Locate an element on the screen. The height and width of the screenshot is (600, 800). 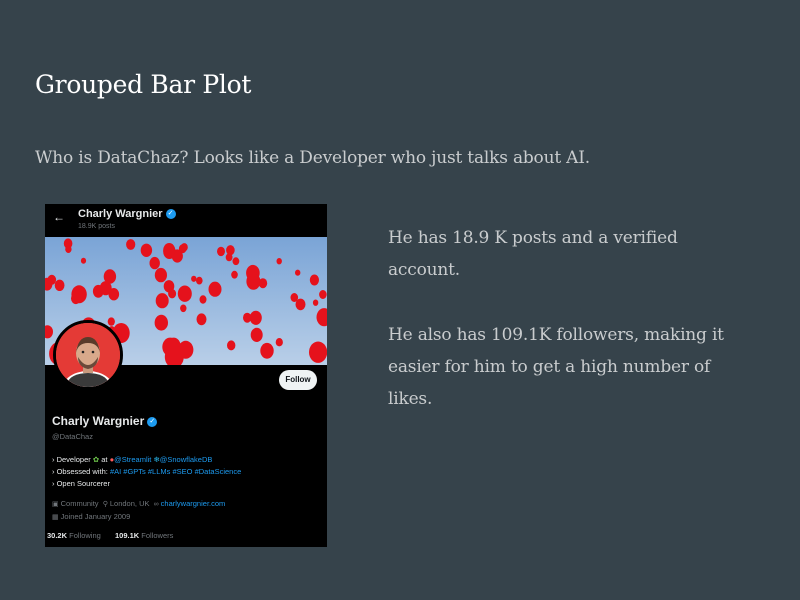
display-name: Charly Wargnier ✓ is located at coordinates (105, 421).